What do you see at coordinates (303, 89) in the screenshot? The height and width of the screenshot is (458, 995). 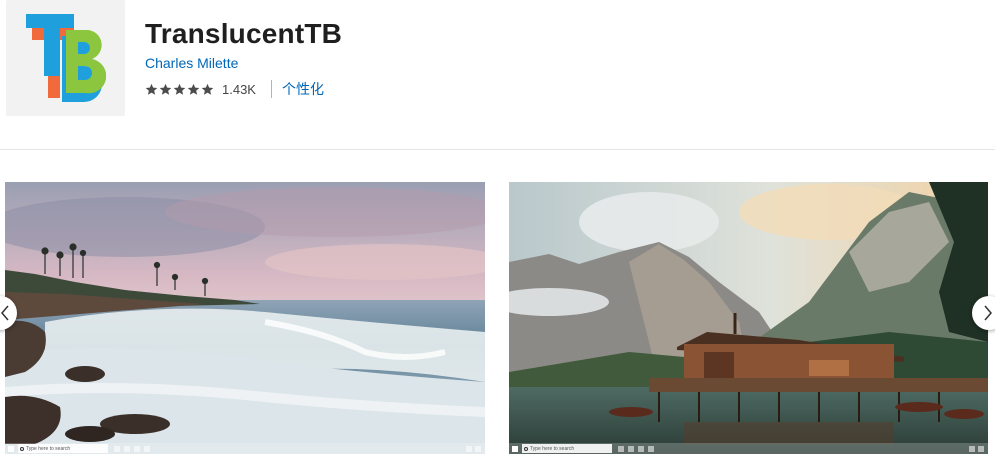 I see `category-link: 个性化` at bounding box center [303, 89].